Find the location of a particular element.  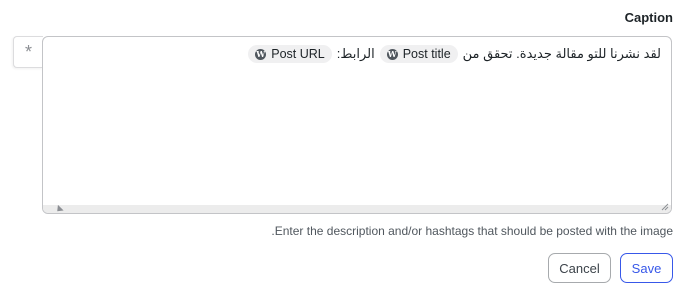

post-url-token: W Post URL is located at coordinates (290, 54).